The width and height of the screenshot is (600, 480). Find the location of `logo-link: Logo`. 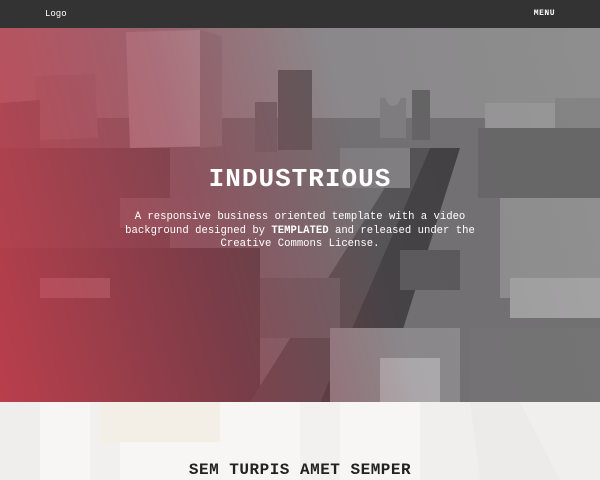

logo-link: Logo is located at coordinates (56, 14).